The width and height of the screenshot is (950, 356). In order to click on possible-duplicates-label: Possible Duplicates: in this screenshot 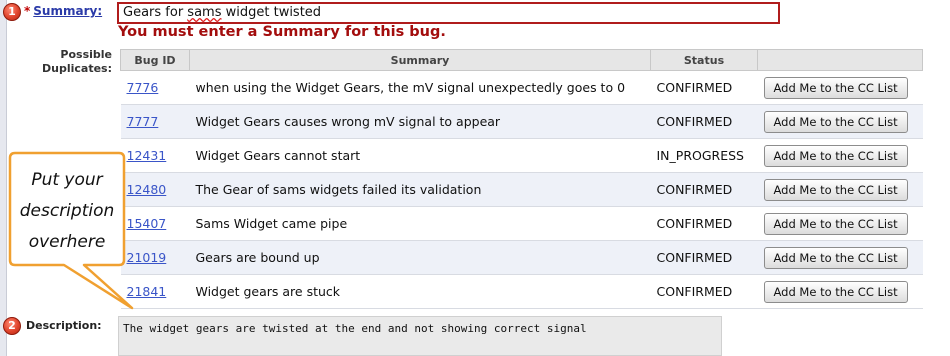, I will do `click(76, 62)`.